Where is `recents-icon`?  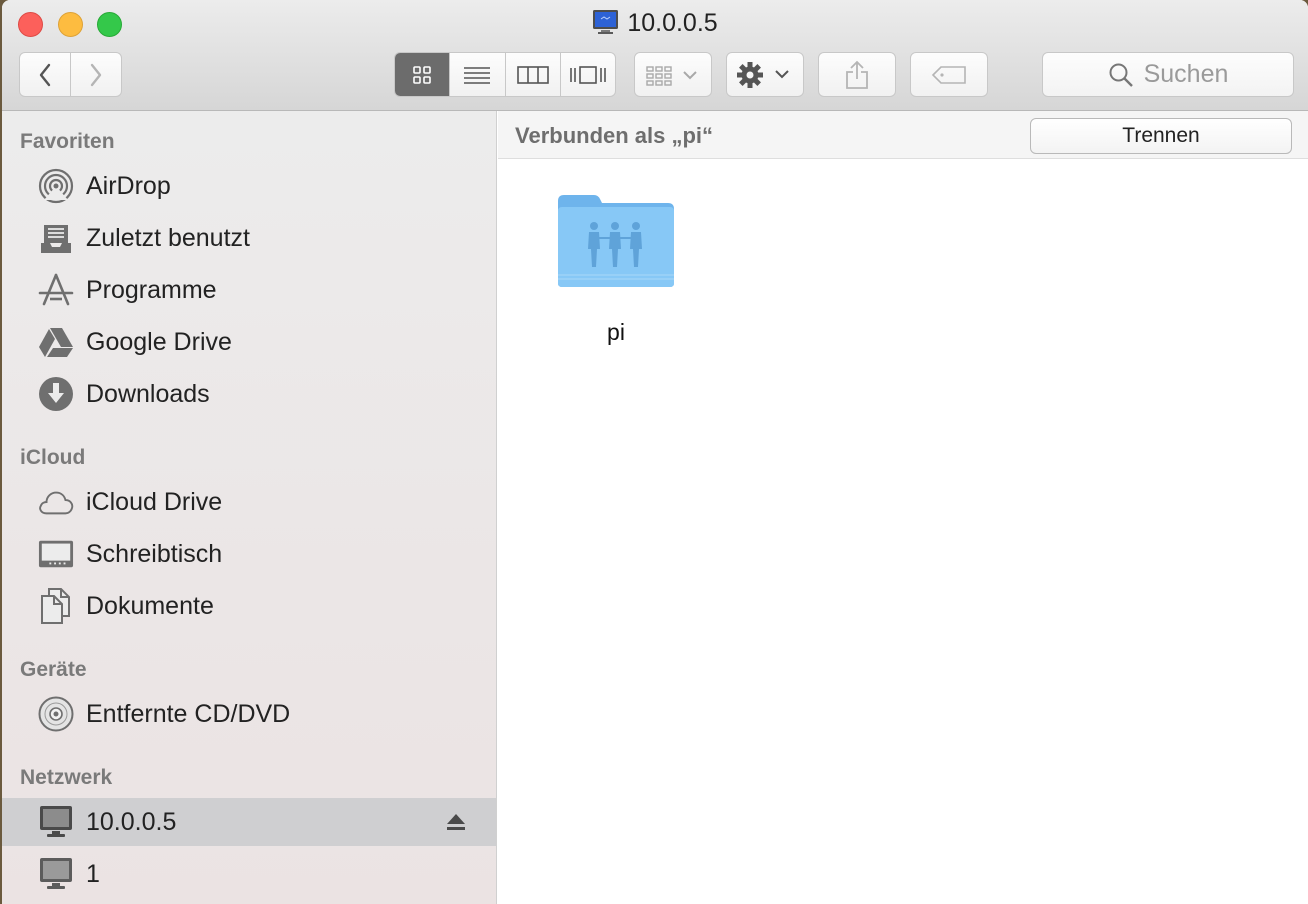
recents-icon is located at coordinates (56, 238).